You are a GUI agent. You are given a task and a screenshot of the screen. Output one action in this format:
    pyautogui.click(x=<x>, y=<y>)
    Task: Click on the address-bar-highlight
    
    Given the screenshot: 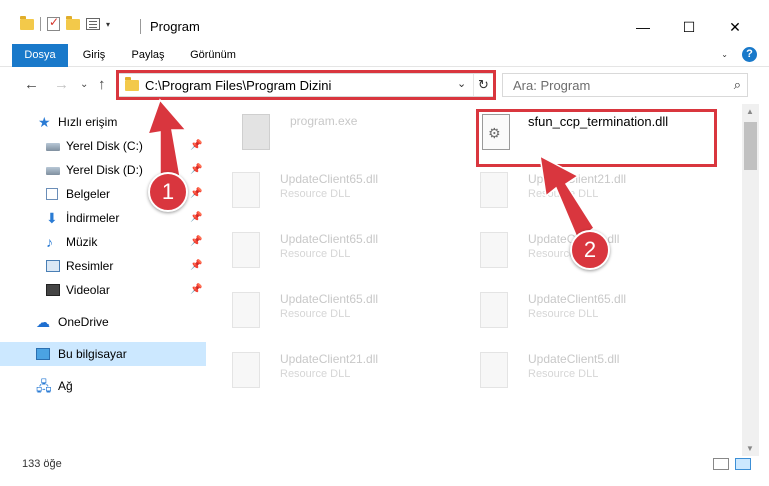 What is the action you would take?
    pyautogui.click(x=306, y=85)
    